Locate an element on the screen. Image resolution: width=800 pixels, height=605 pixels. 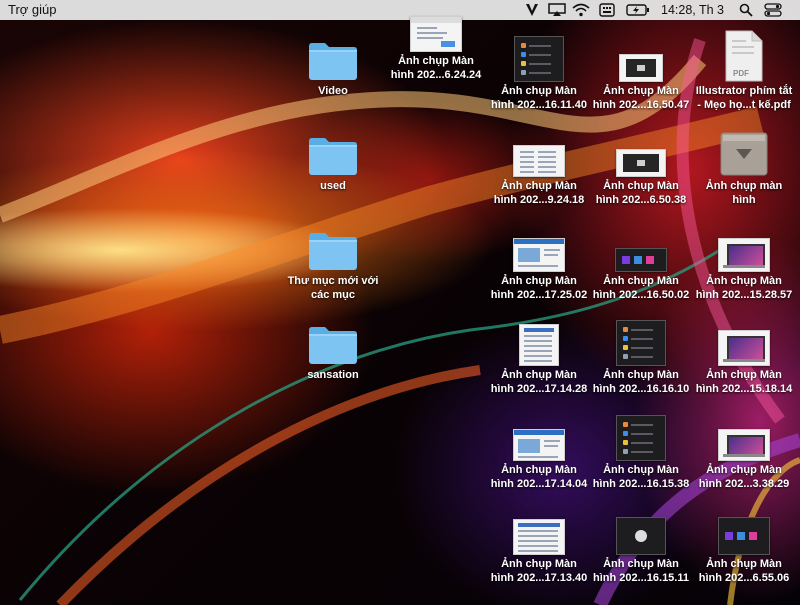
desktop-screenshot-file: Ảnh chụp Màn hình 202...16.50.47 is located at coordinates (641, 71).